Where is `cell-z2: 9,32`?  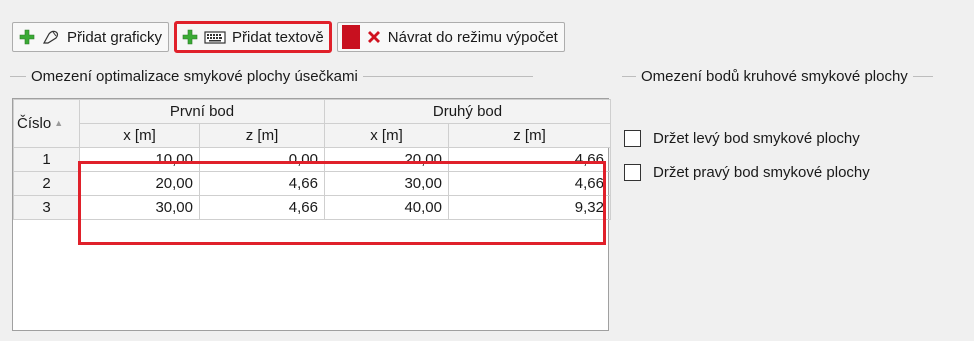
cell-z2: 9,32 is located at coordinates (529, 207).